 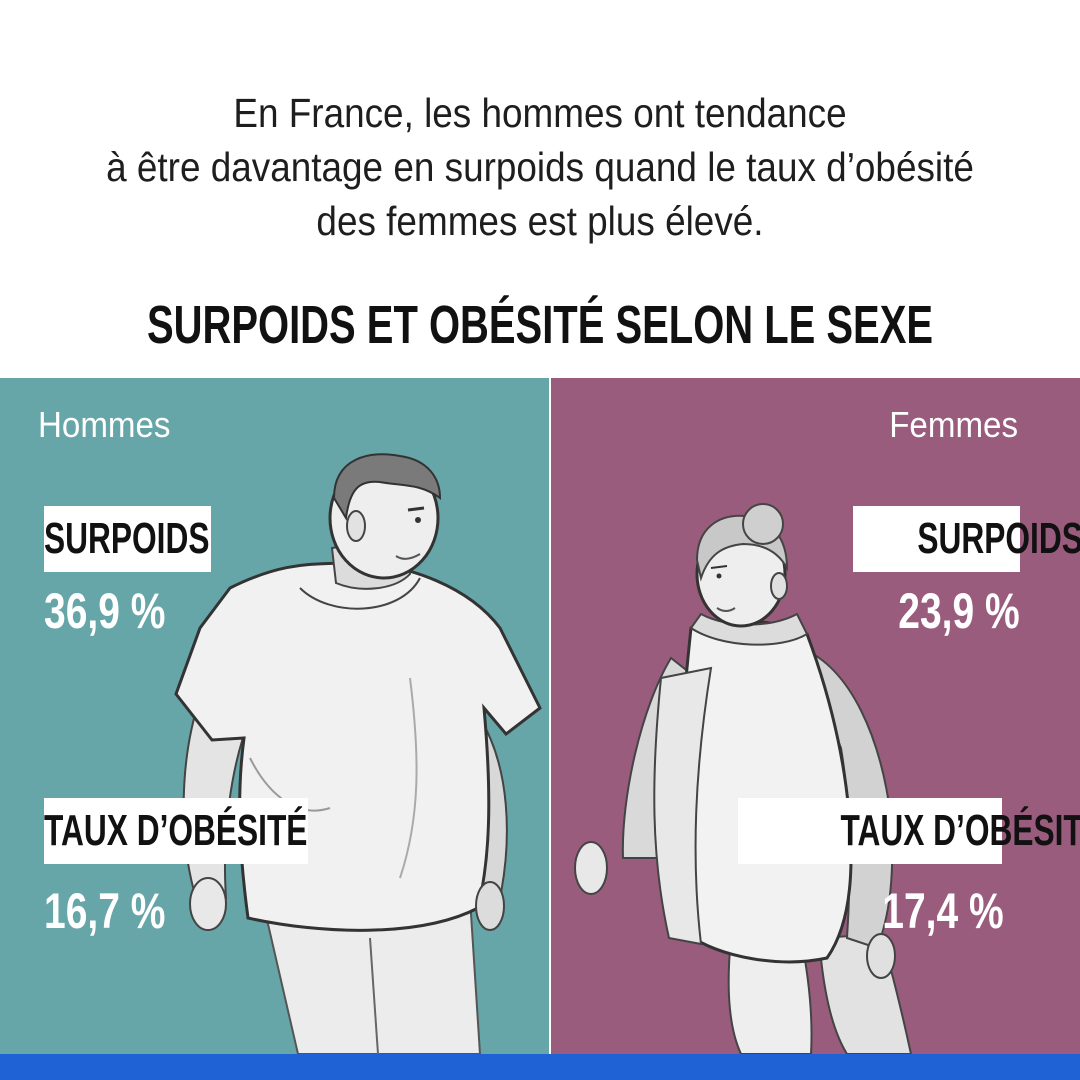 What do you see at coordinates (540, 1067) in the screenshot?
I see `bottom-bar` at bounding box center [540, 1067].